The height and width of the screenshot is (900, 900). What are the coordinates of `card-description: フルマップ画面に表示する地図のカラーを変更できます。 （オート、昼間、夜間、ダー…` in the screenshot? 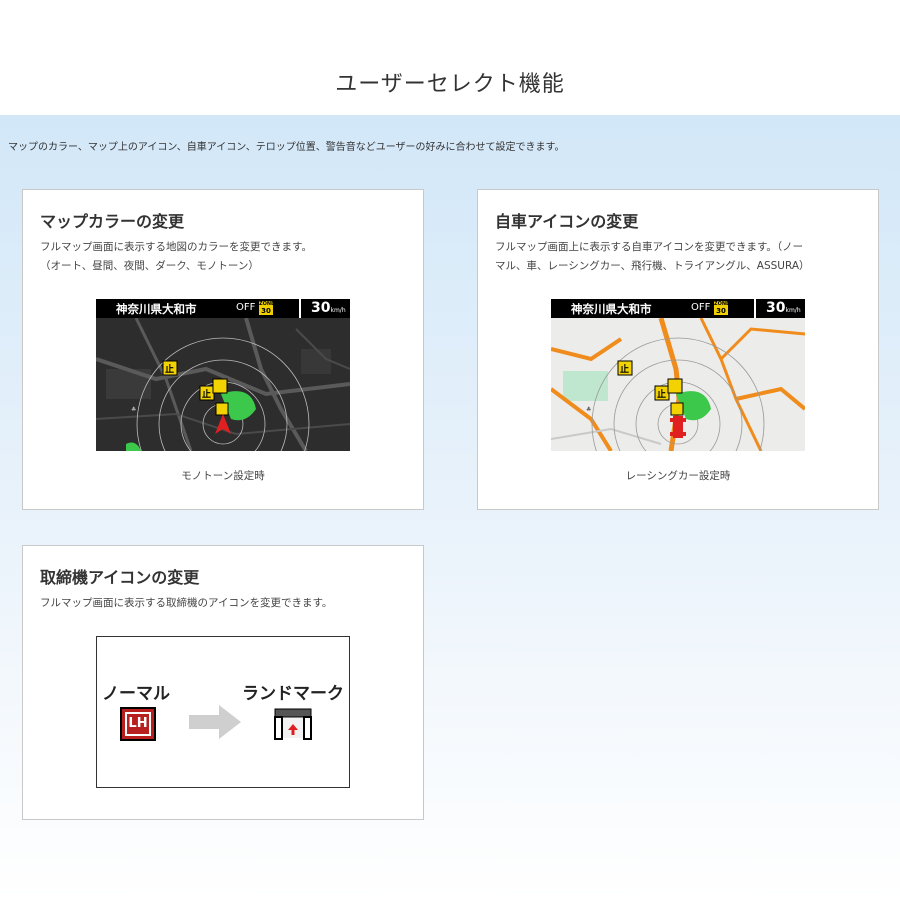 It's located at (176, 257).